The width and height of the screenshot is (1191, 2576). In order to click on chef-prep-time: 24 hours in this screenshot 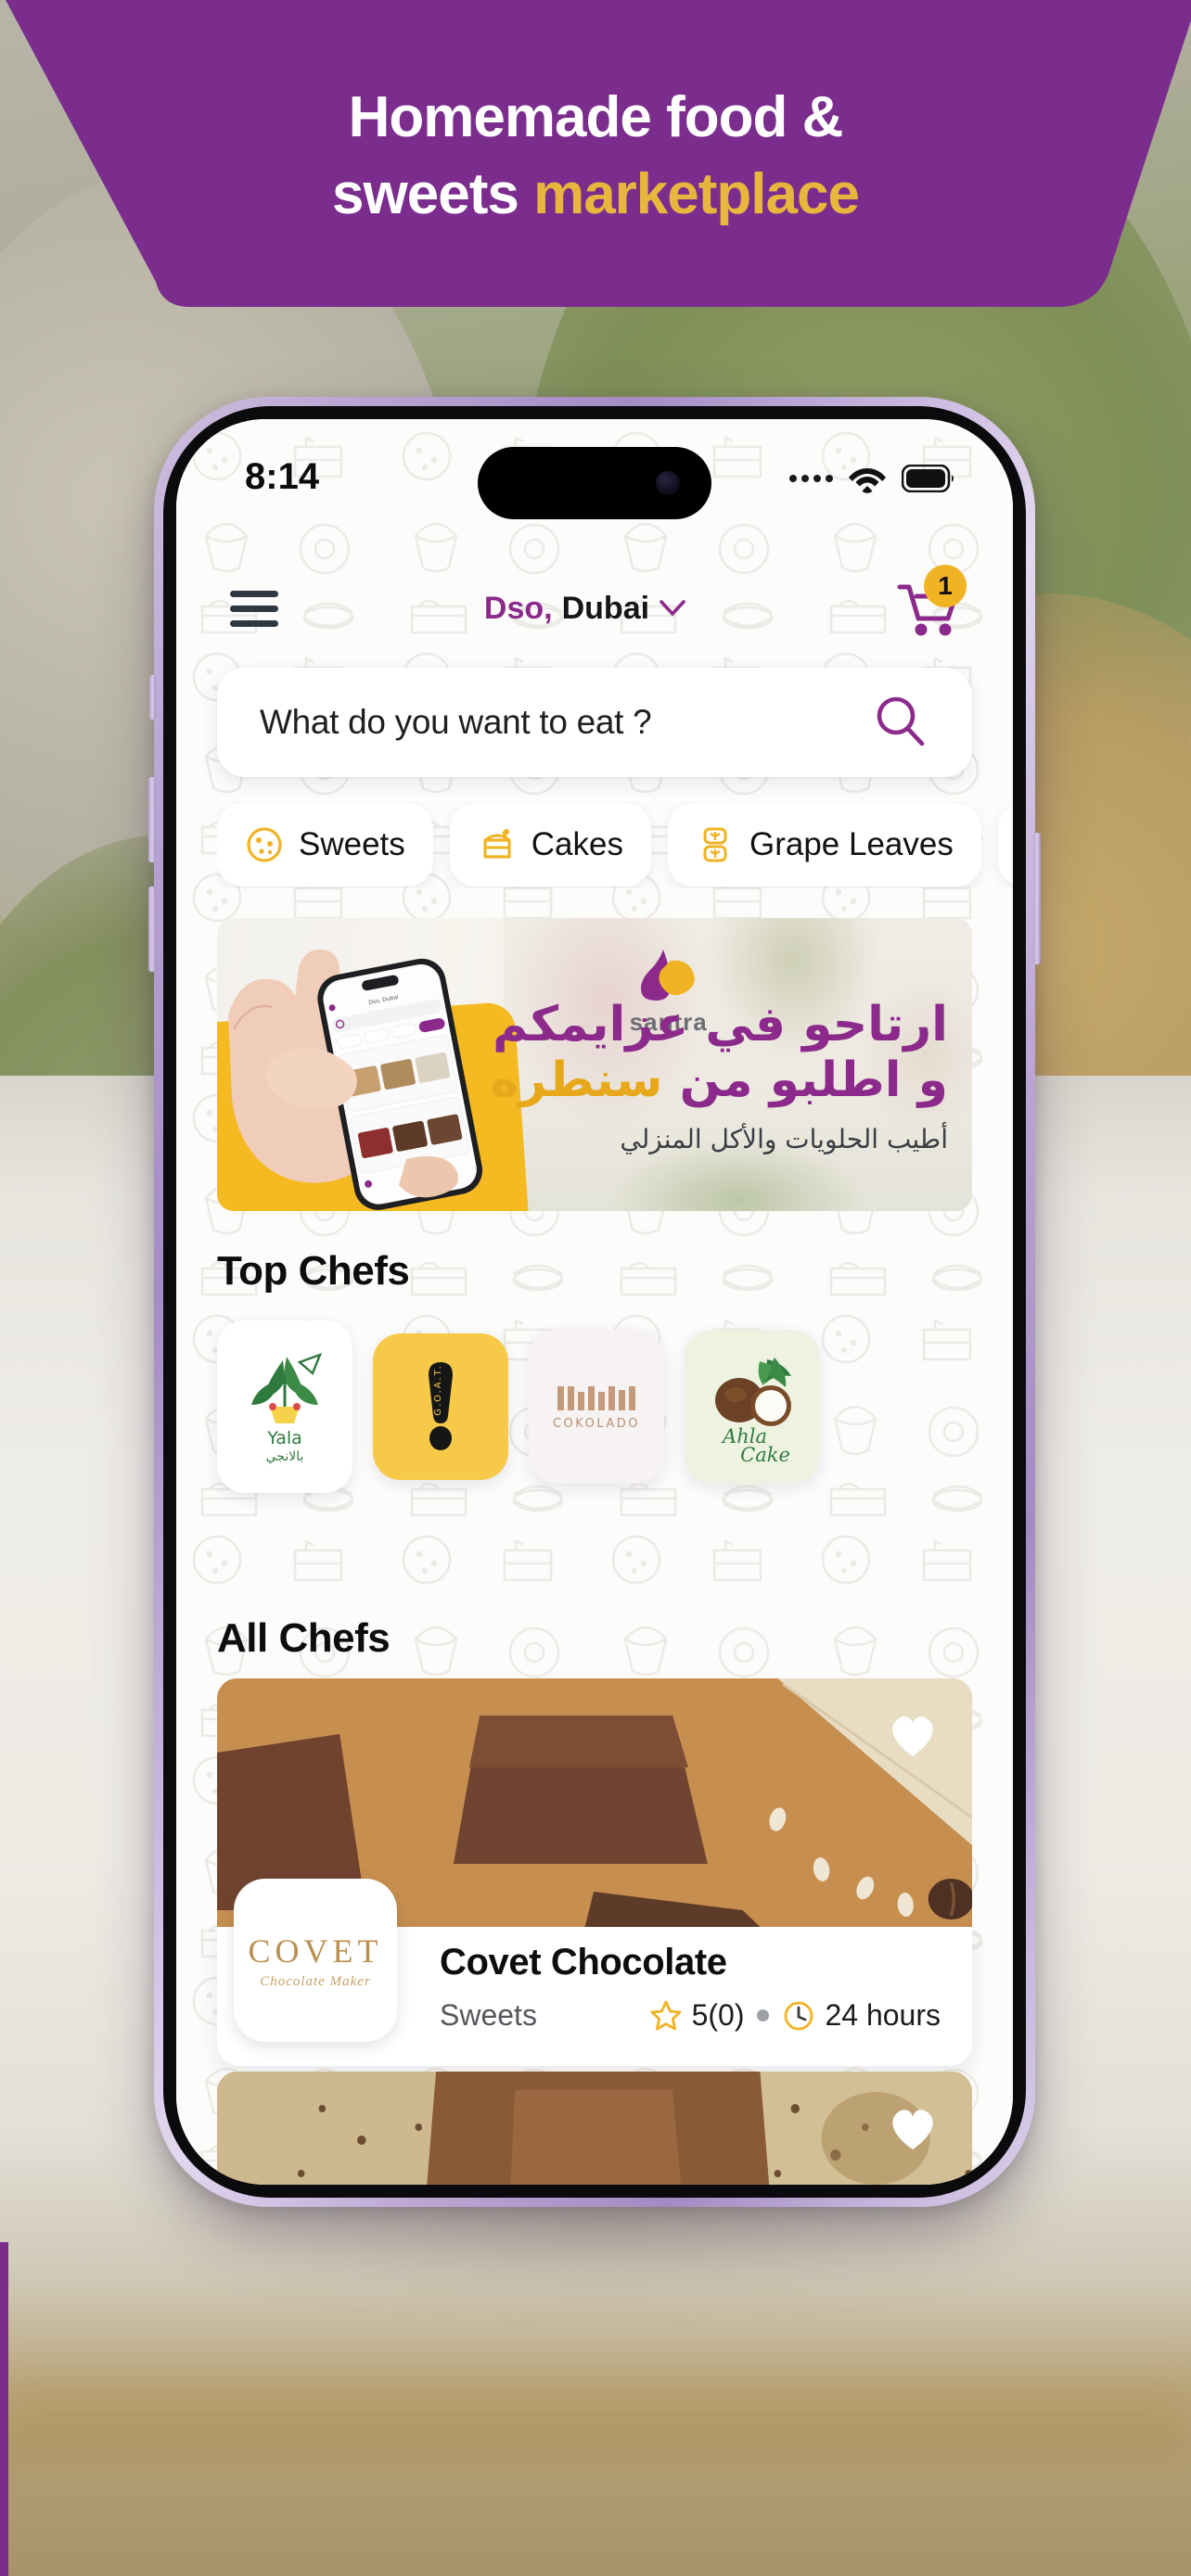, I will do `click(861, 2016)`.